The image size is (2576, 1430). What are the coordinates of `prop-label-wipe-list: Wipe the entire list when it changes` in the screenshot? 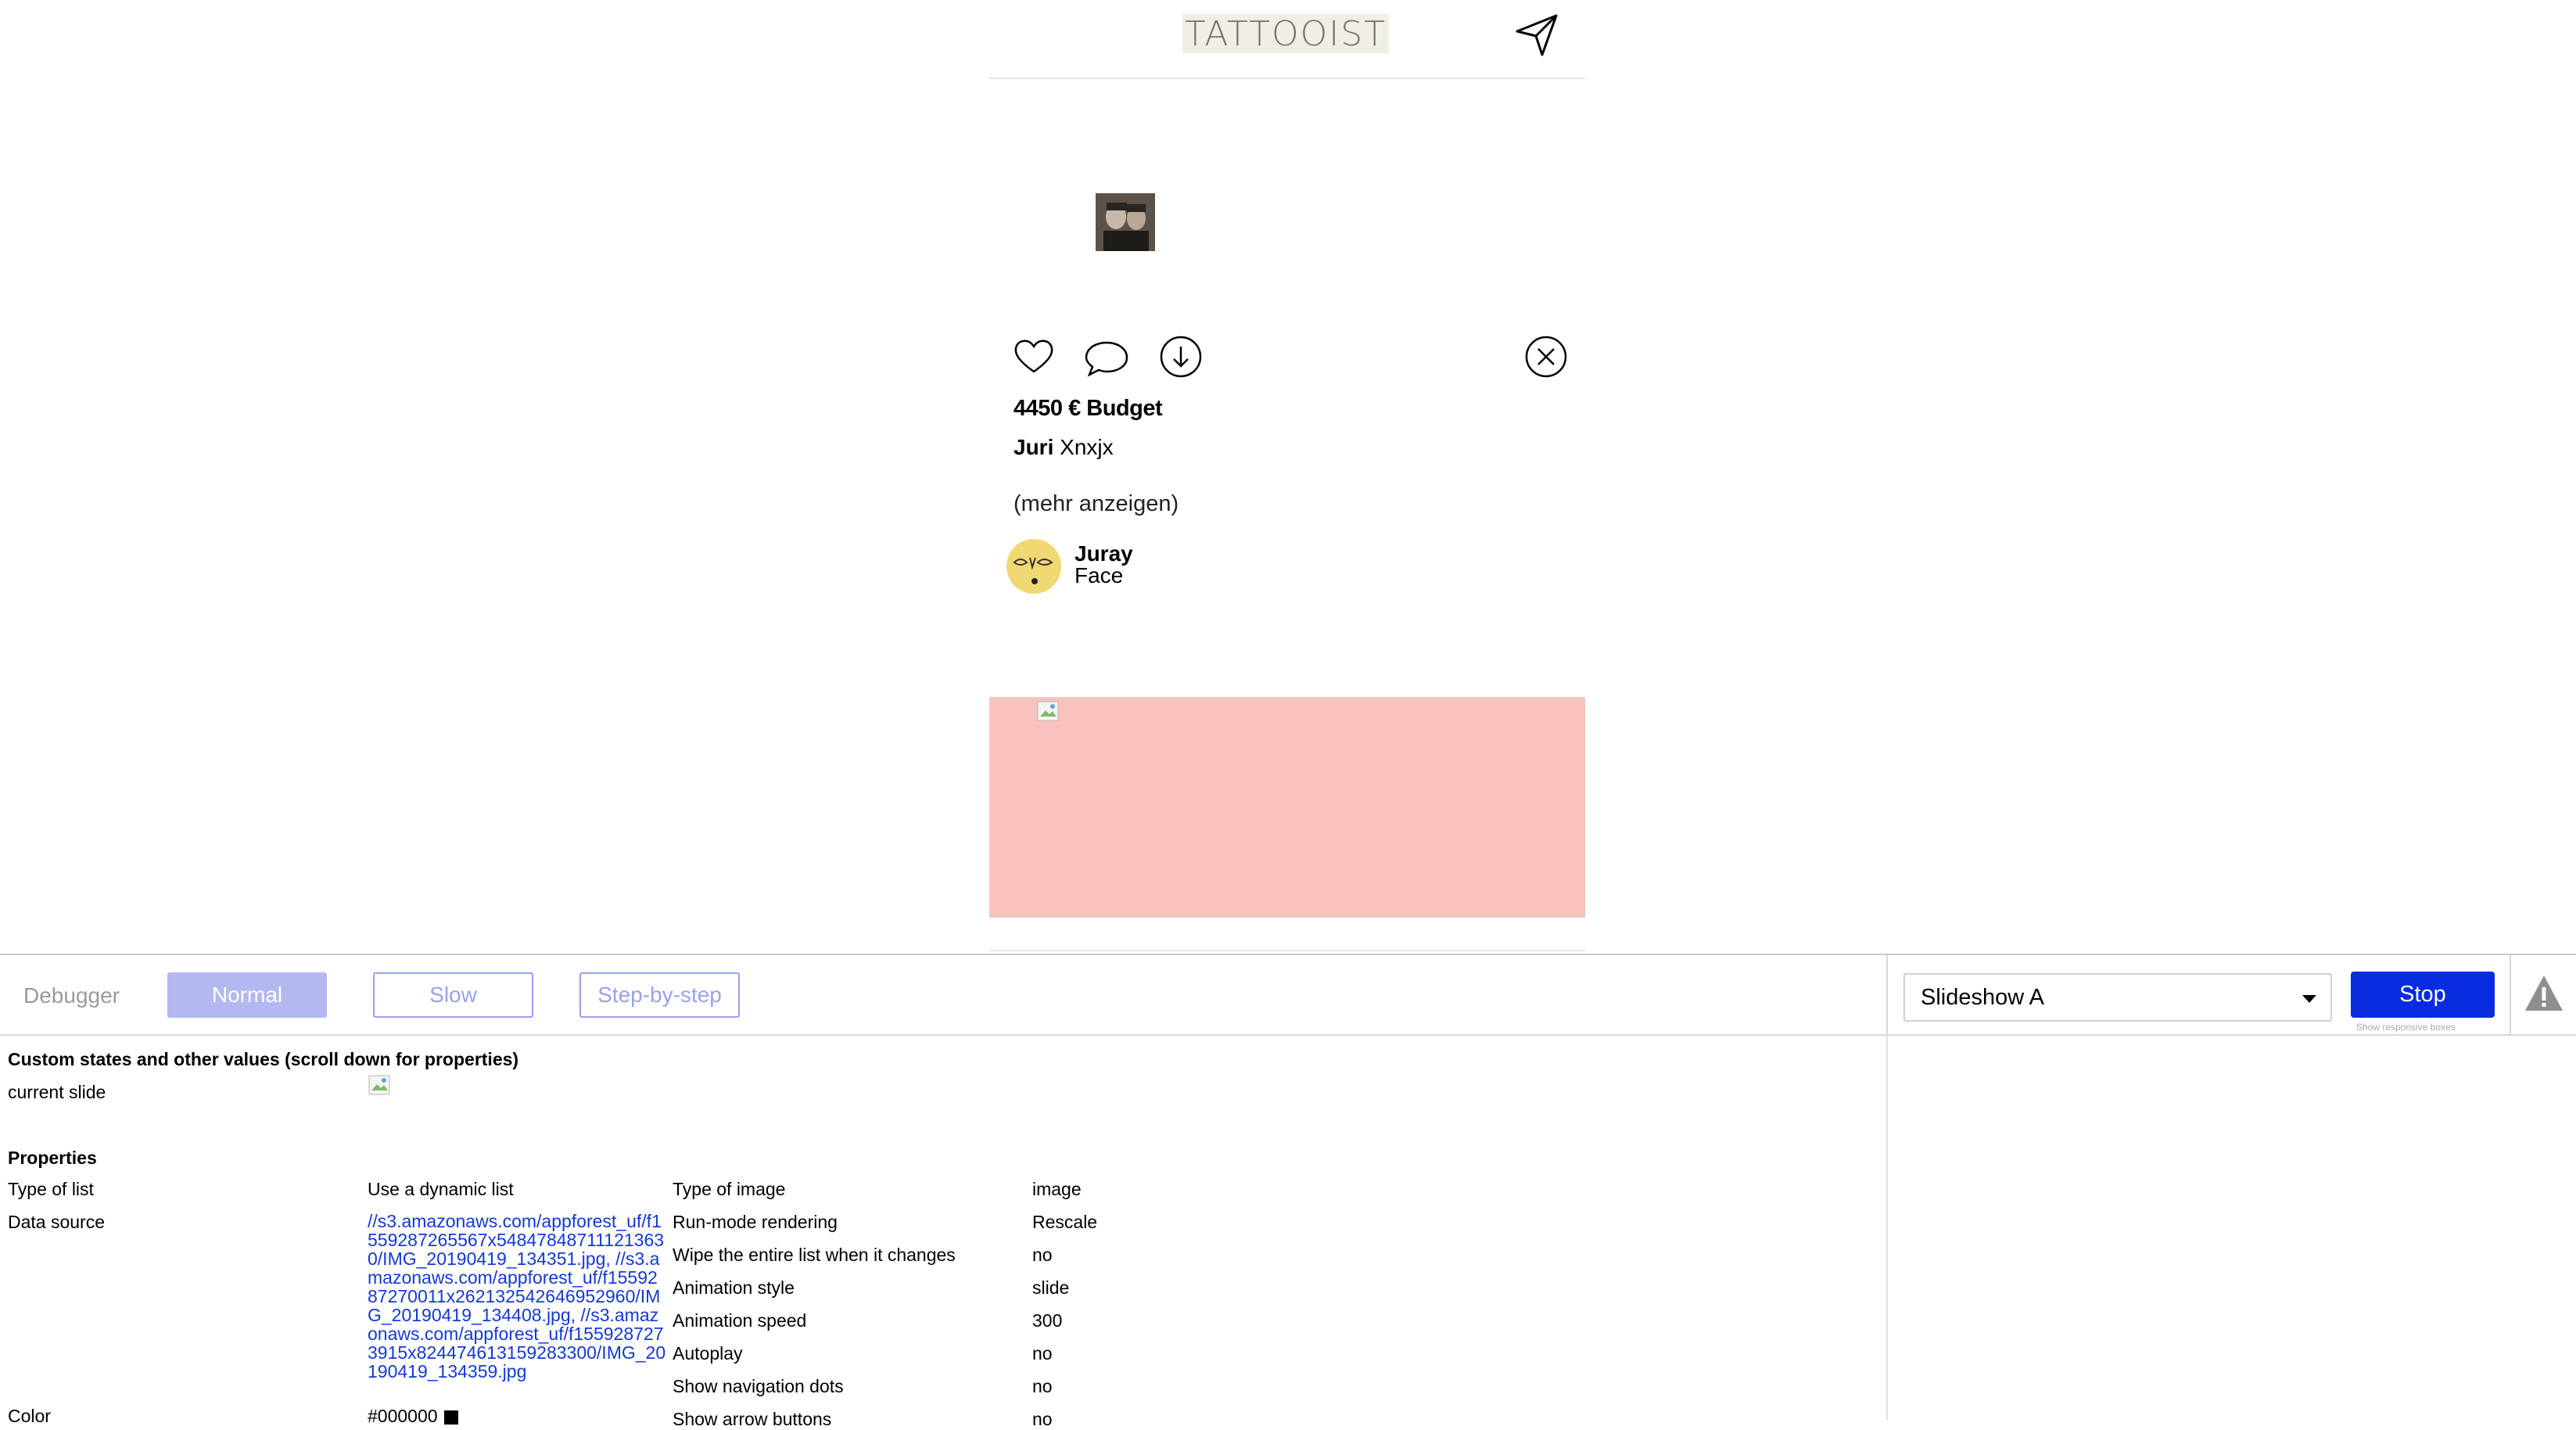 It's located at (815, 1255).